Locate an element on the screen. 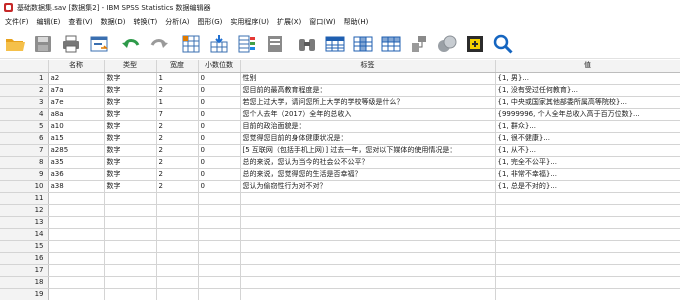 The height and width of the screenshot is (300, 680). row-number: 6 is located at coordinates (24, 138).